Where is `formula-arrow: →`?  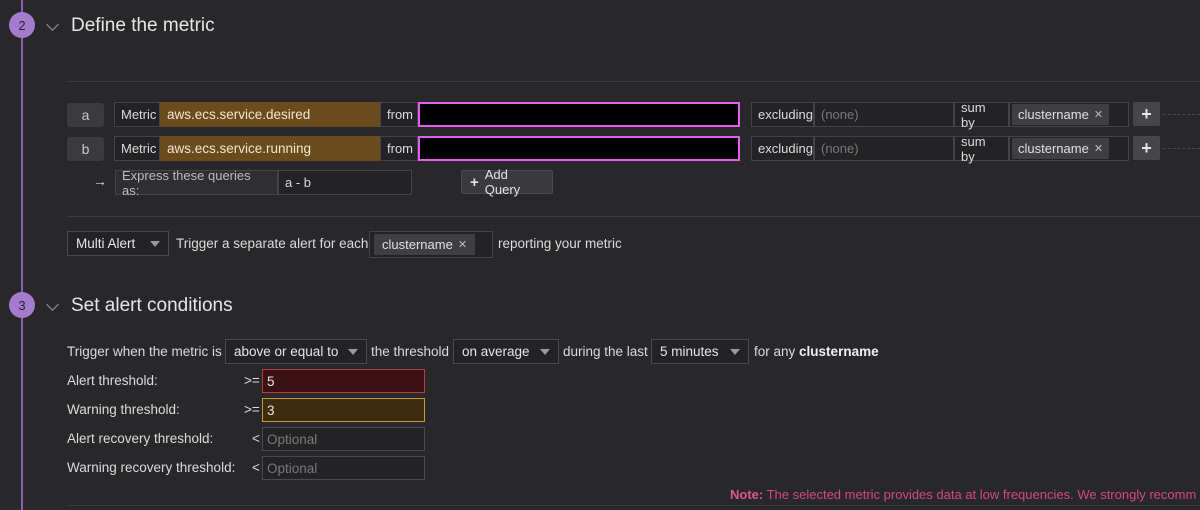 formula-arrow: → is located at coordinates (100, 181).